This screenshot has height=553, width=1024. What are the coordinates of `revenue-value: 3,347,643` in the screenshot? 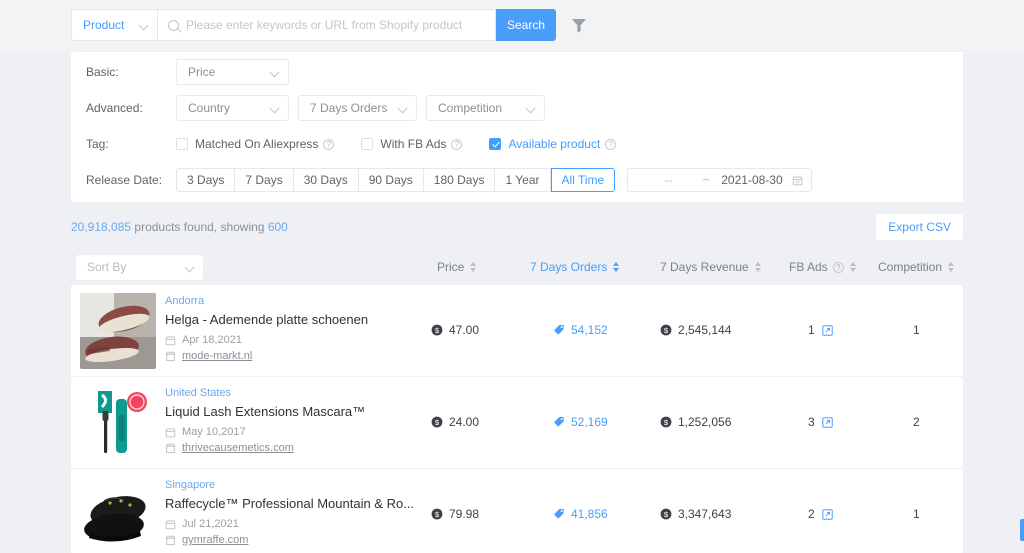 It's located at (705, 514).